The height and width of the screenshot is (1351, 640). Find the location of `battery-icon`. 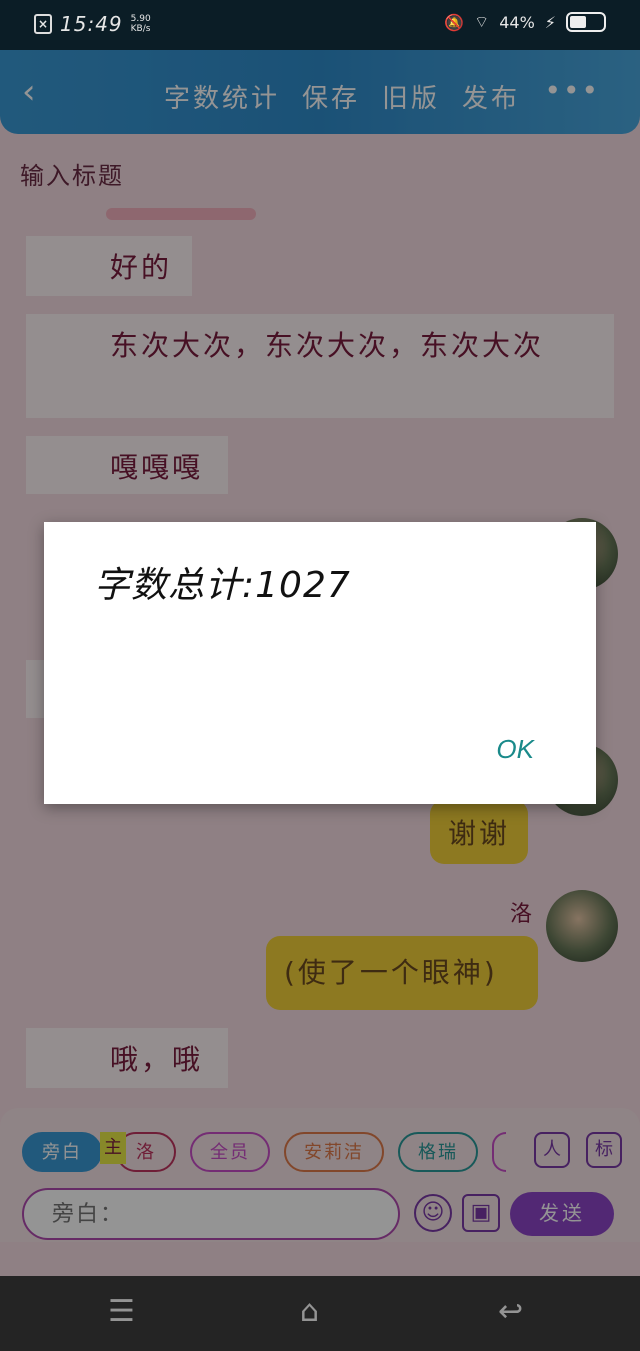

battery-icon is located at coordinates (586, 22).